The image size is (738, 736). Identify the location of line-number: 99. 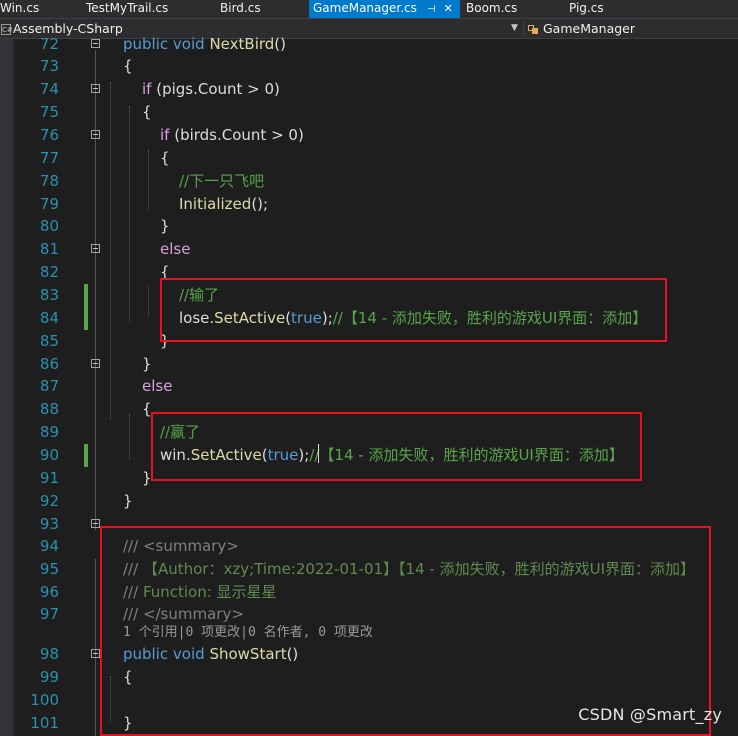
(49, 677).